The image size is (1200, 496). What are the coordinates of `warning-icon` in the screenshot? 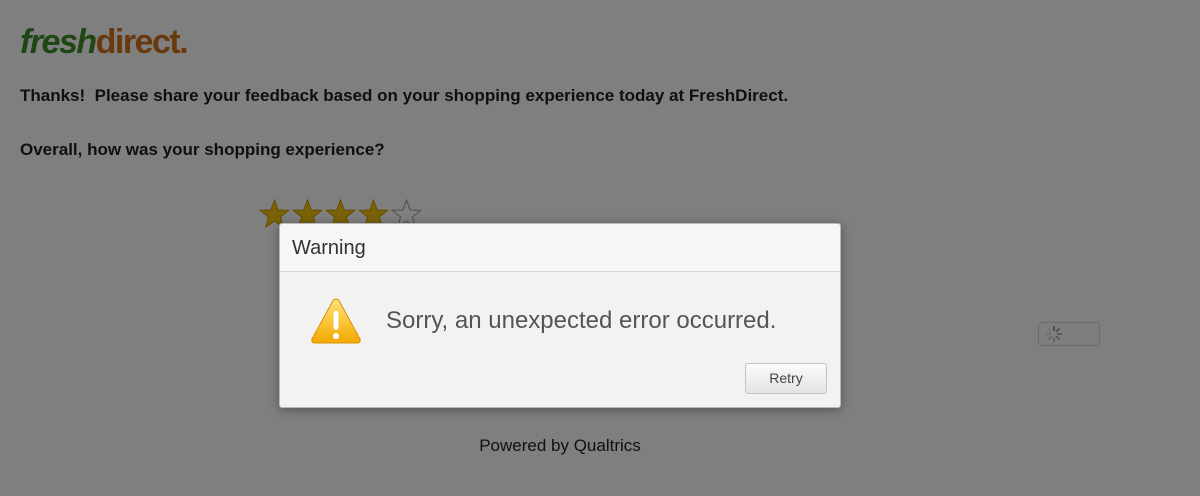 It's located at (336, 321).